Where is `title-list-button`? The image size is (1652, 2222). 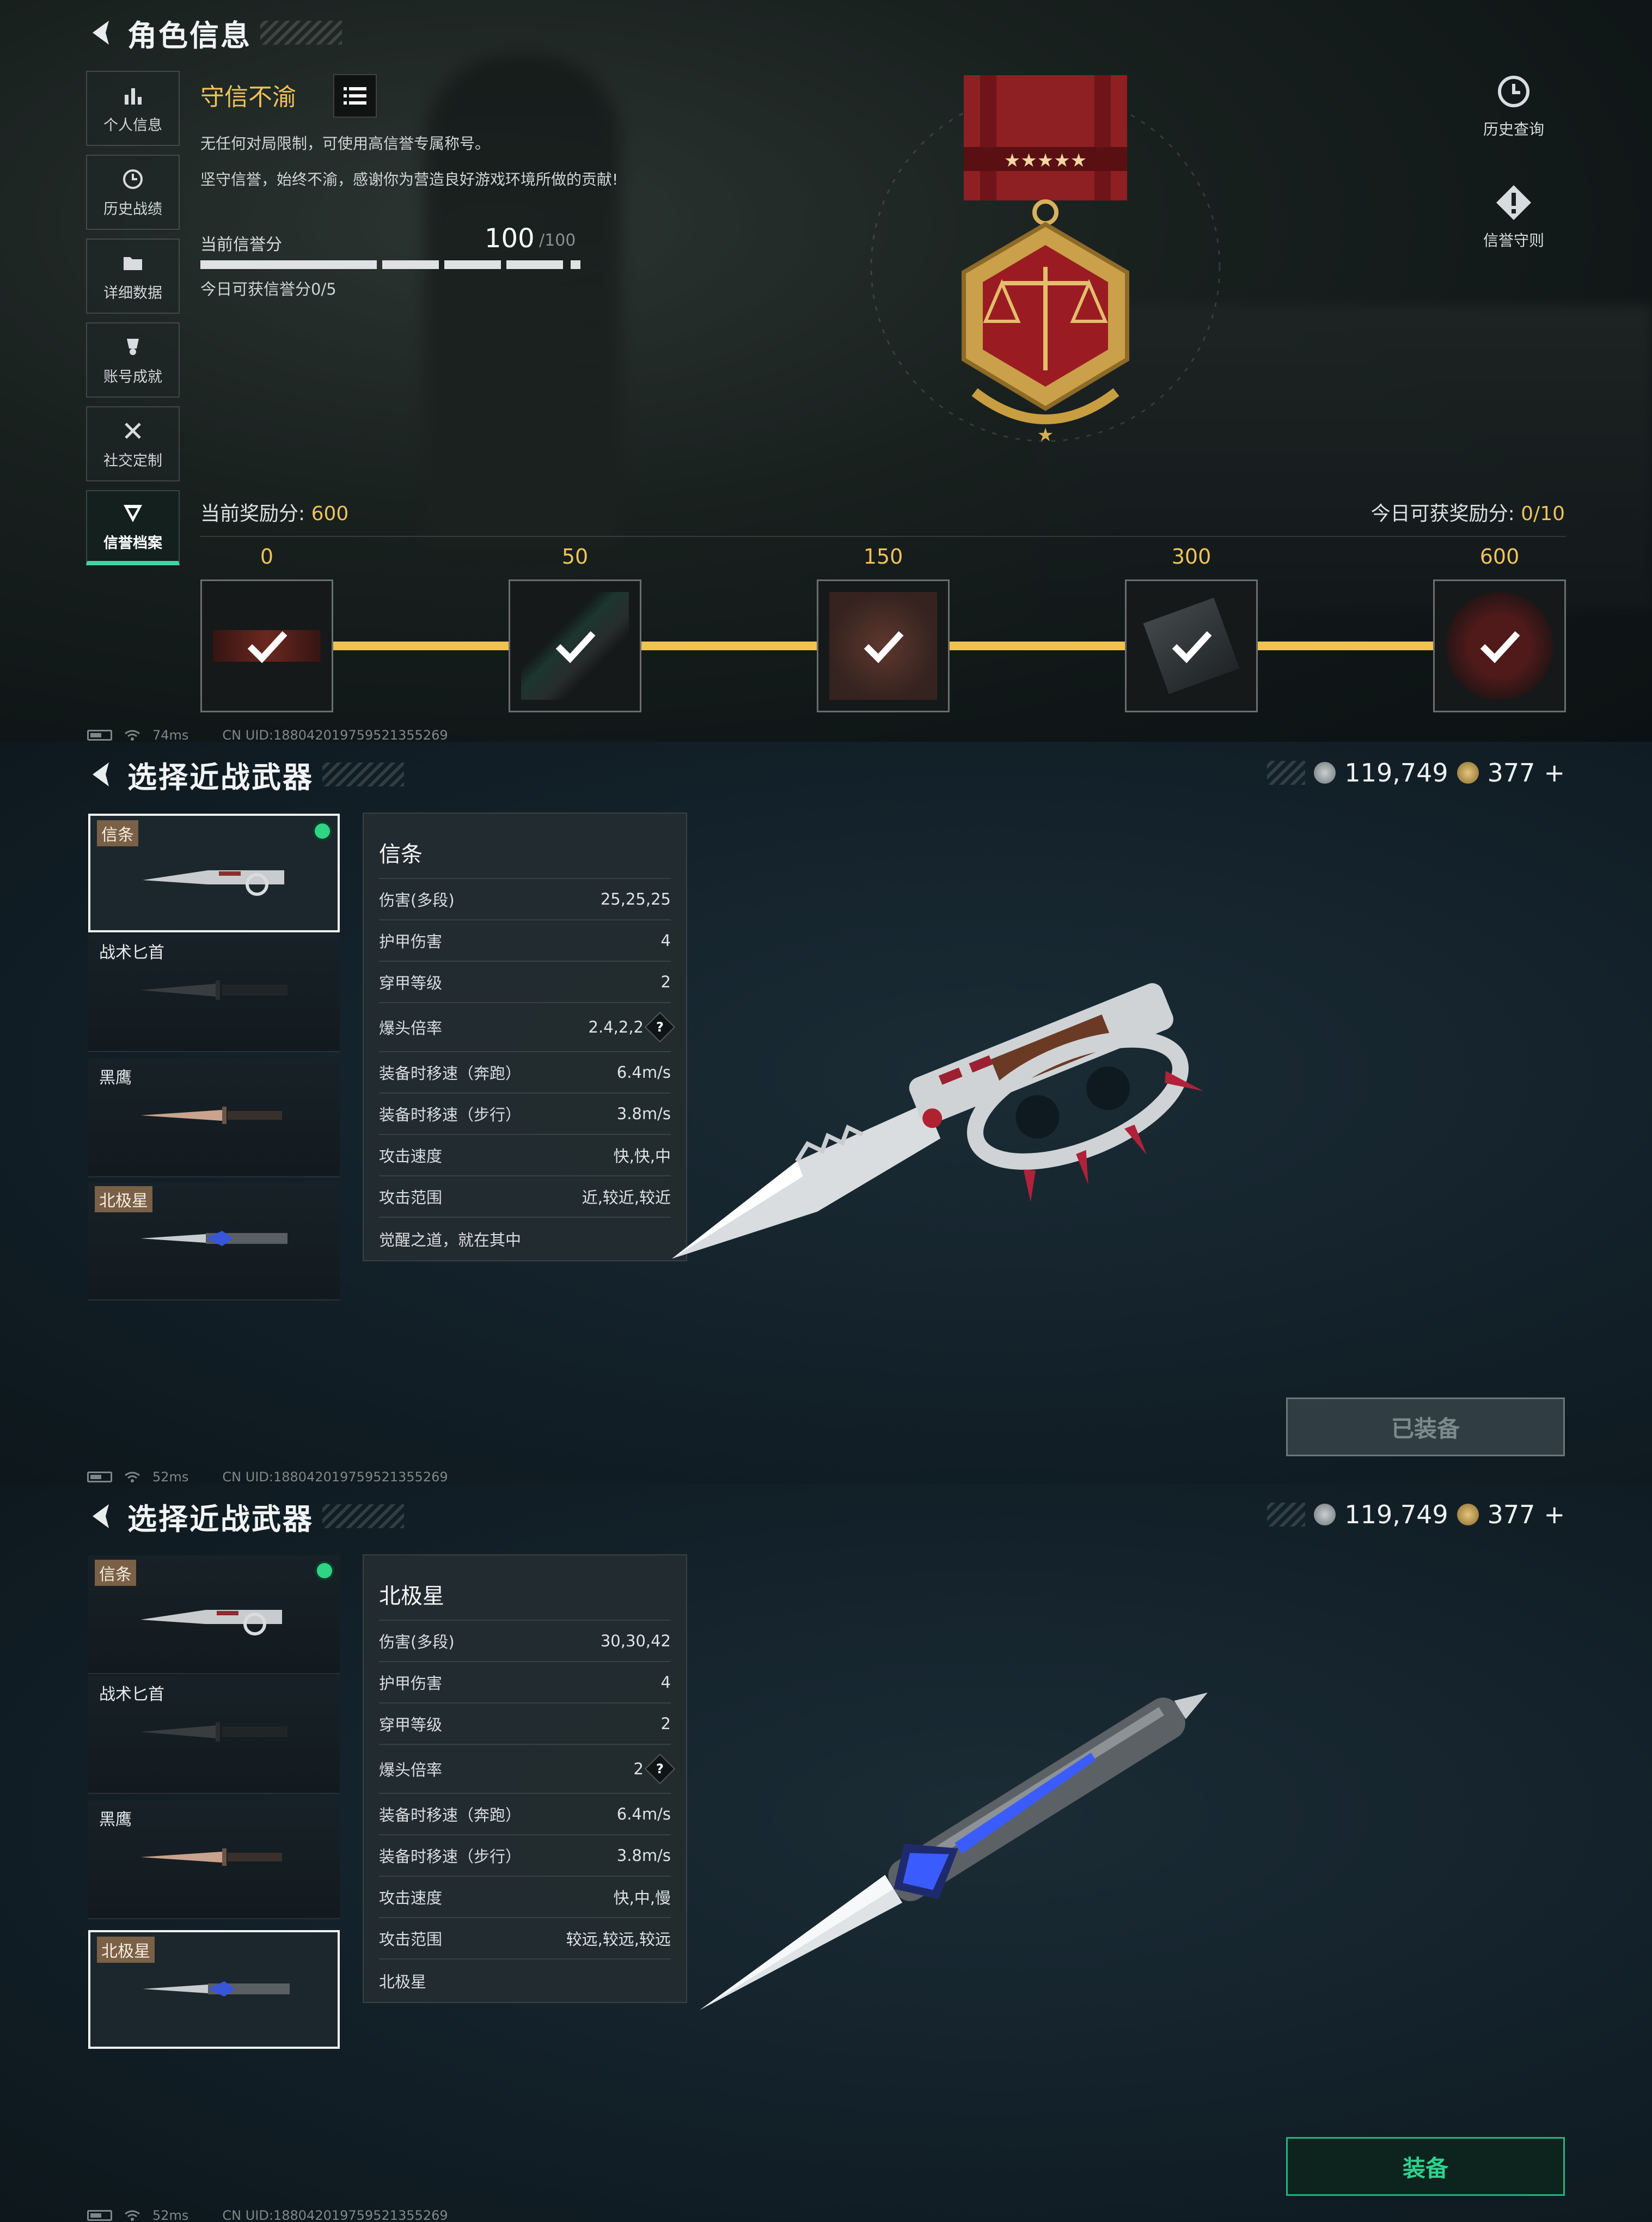
title-list-button is located at coordinates (355, 96).